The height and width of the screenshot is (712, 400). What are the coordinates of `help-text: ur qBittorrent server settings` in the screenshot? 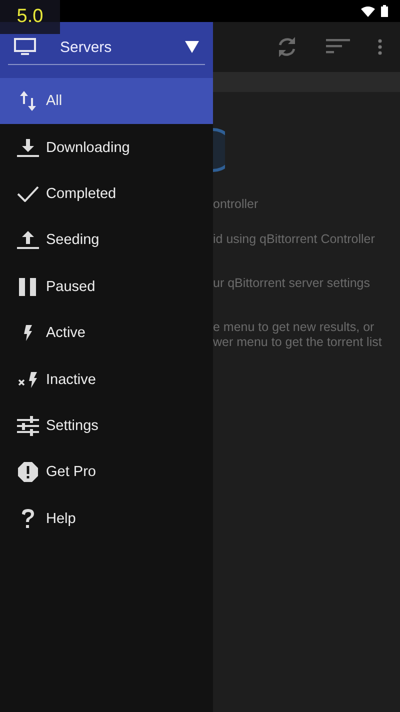 It's located at (291, 283).